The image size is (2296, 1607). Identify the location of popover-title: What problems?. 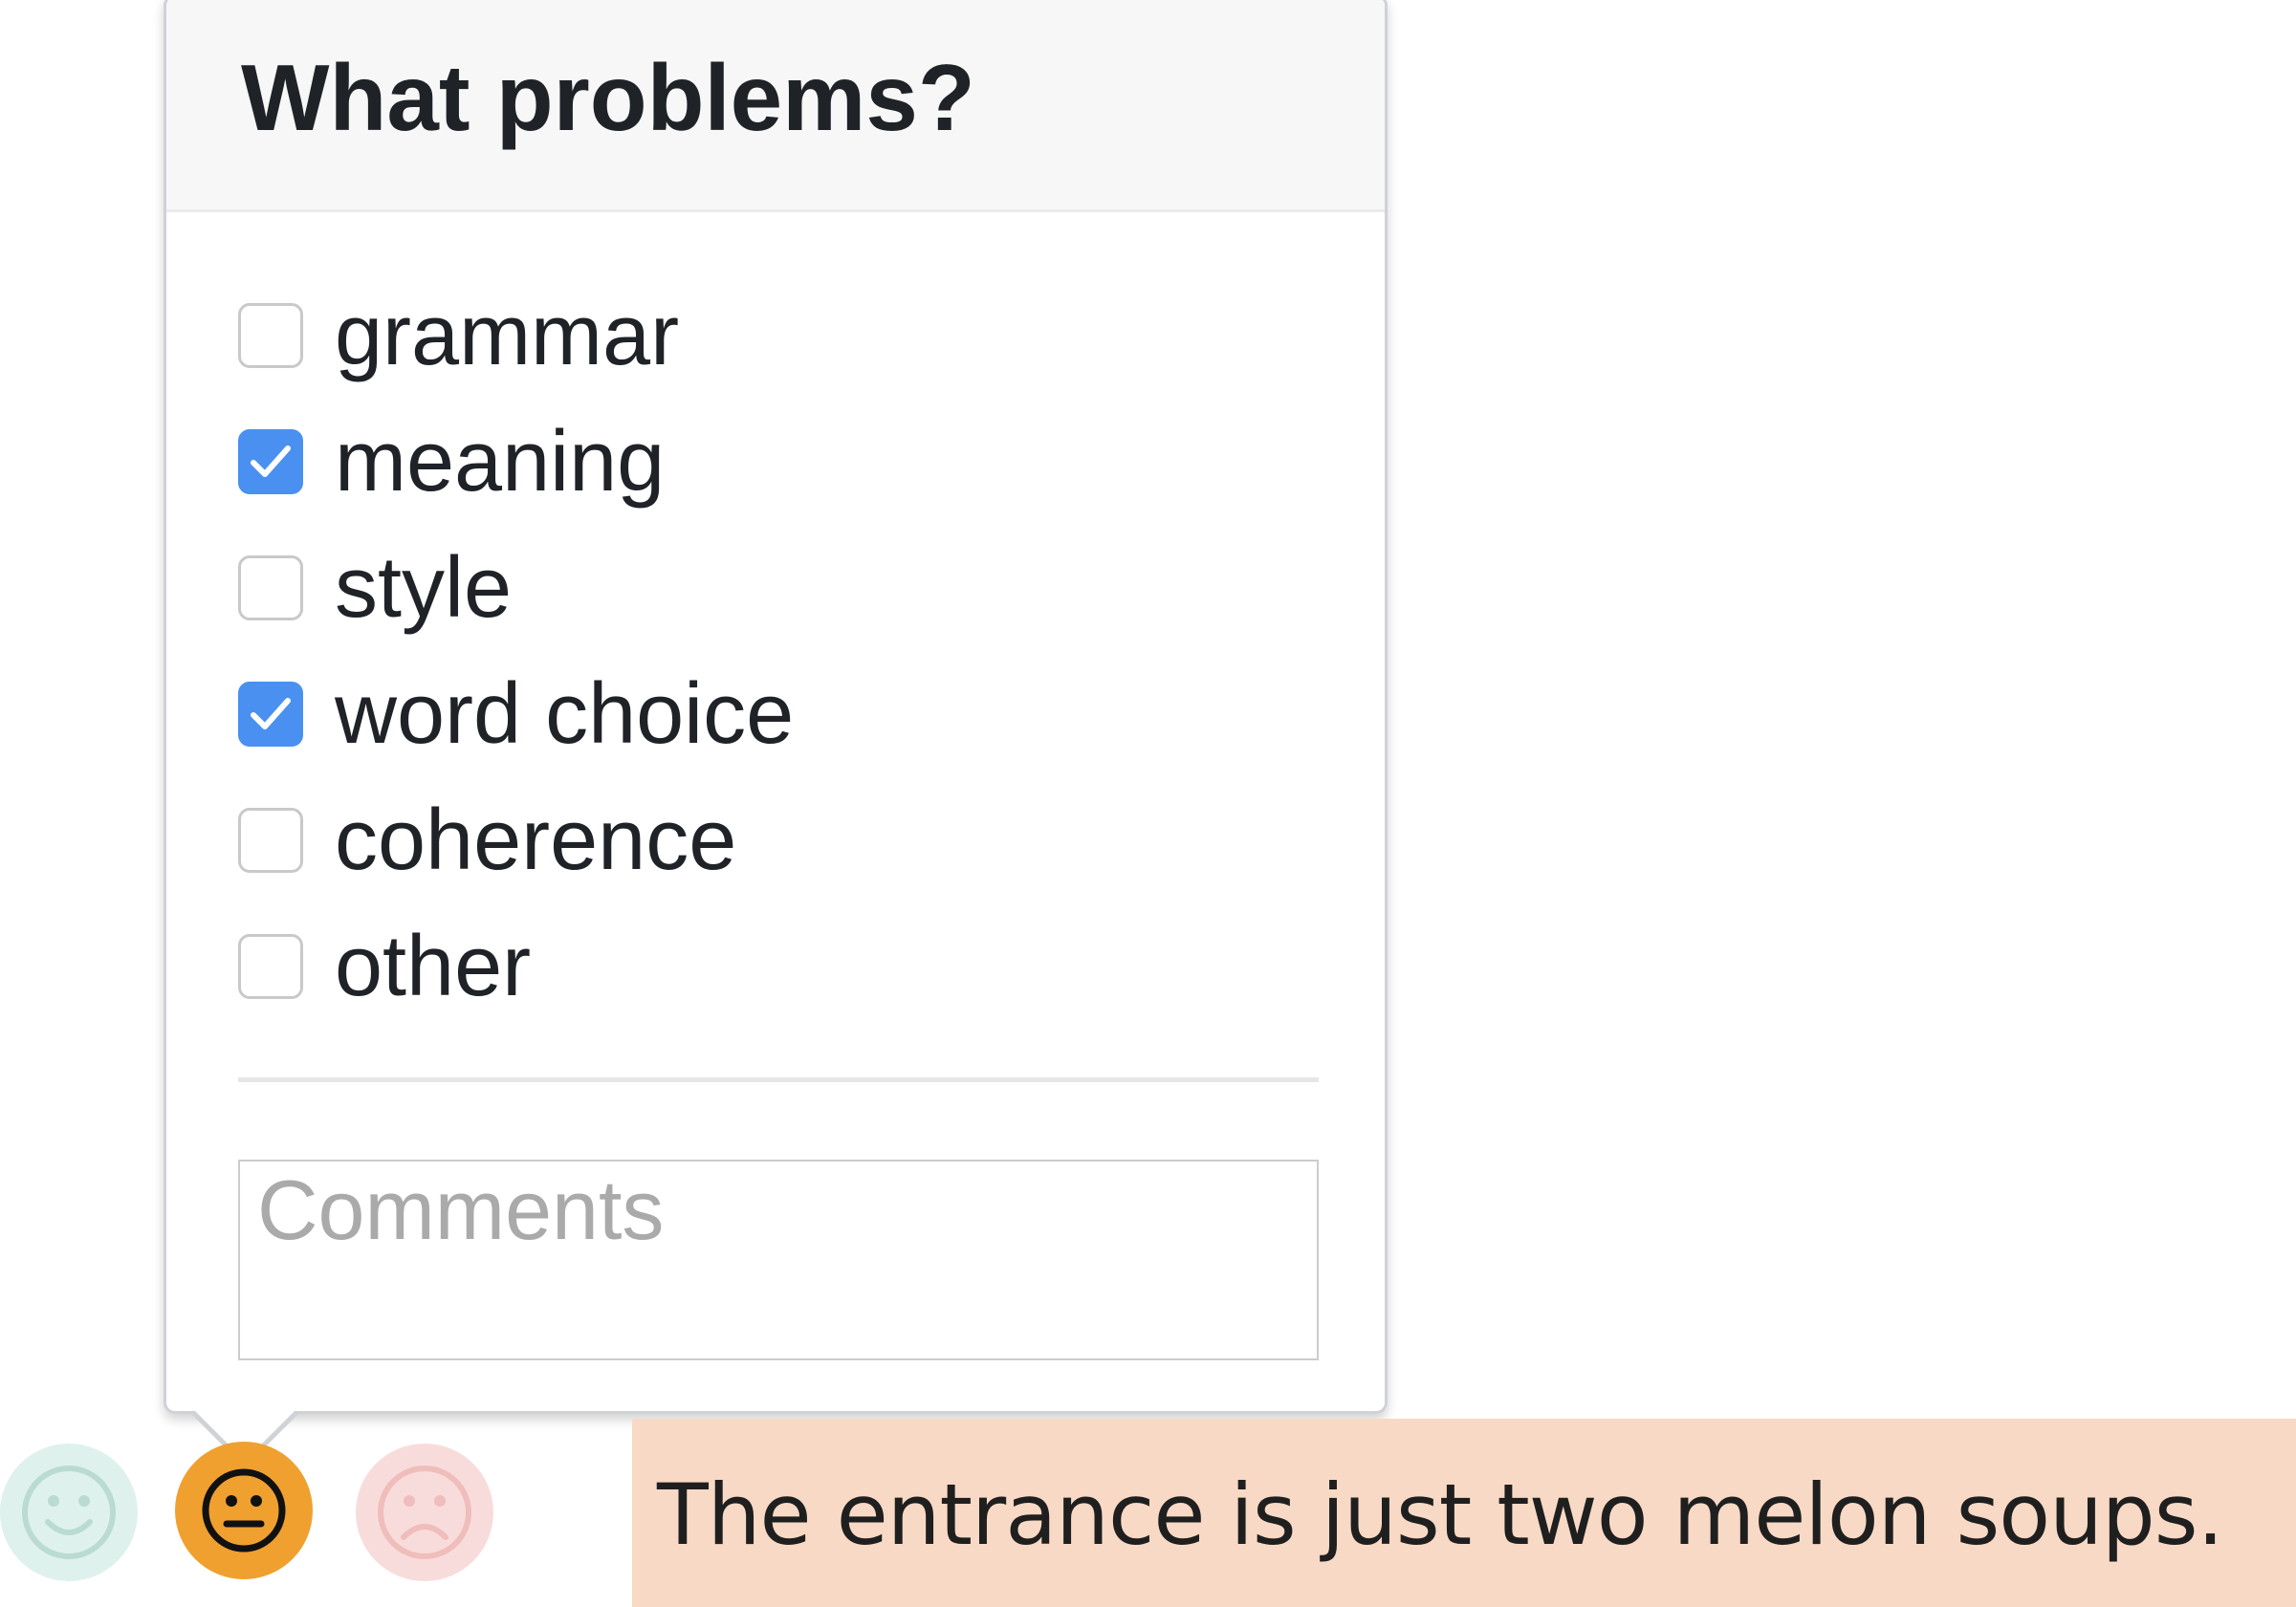
(608, 97).